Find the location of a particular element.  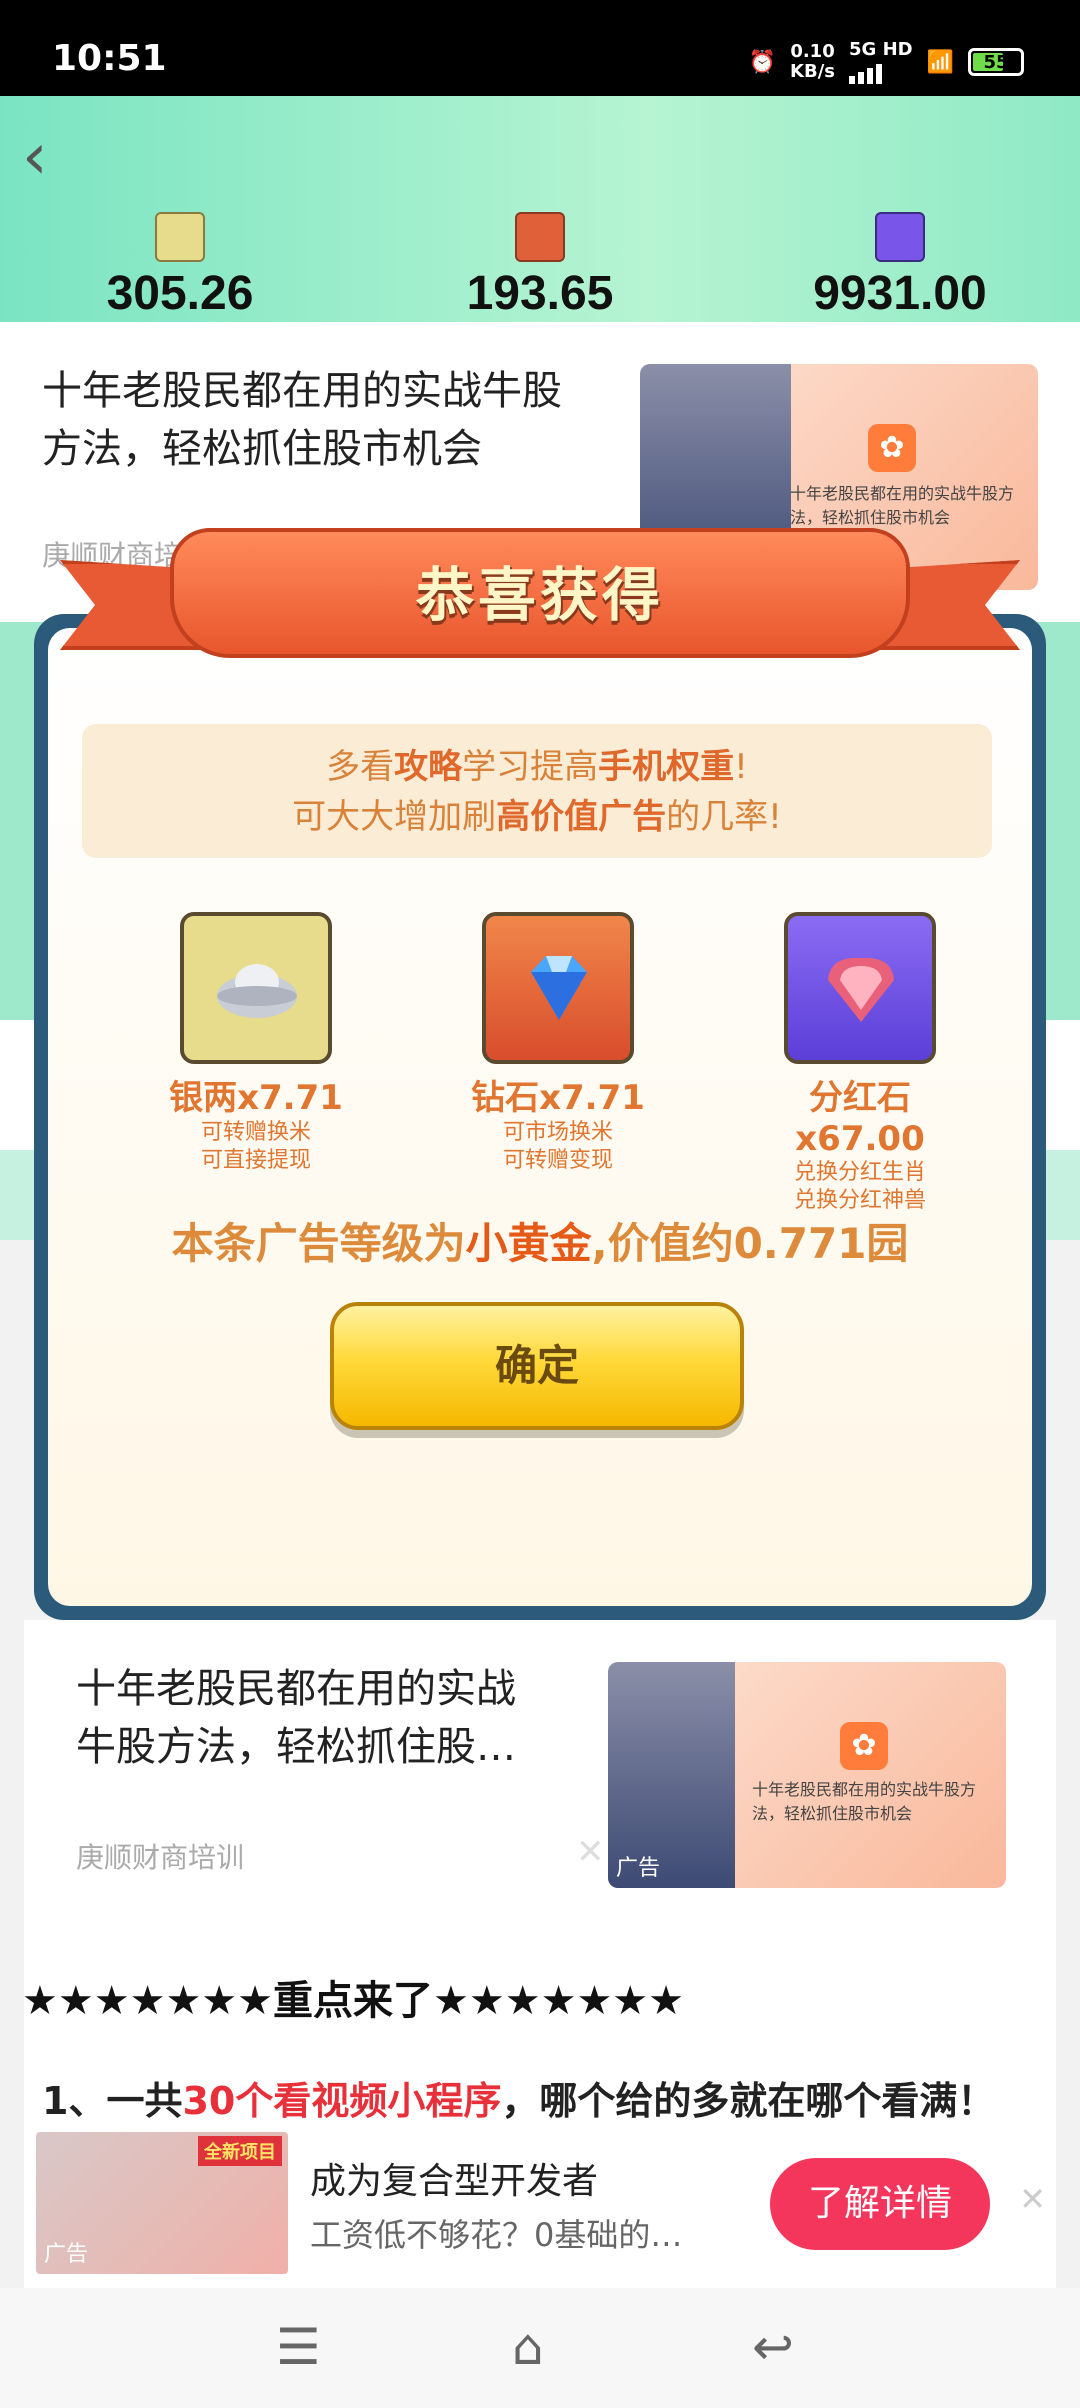

status-bar: 10:51 ⏰ 0.10 KB/s 5G HD 📶 55 is located at coordinates (540, 48).